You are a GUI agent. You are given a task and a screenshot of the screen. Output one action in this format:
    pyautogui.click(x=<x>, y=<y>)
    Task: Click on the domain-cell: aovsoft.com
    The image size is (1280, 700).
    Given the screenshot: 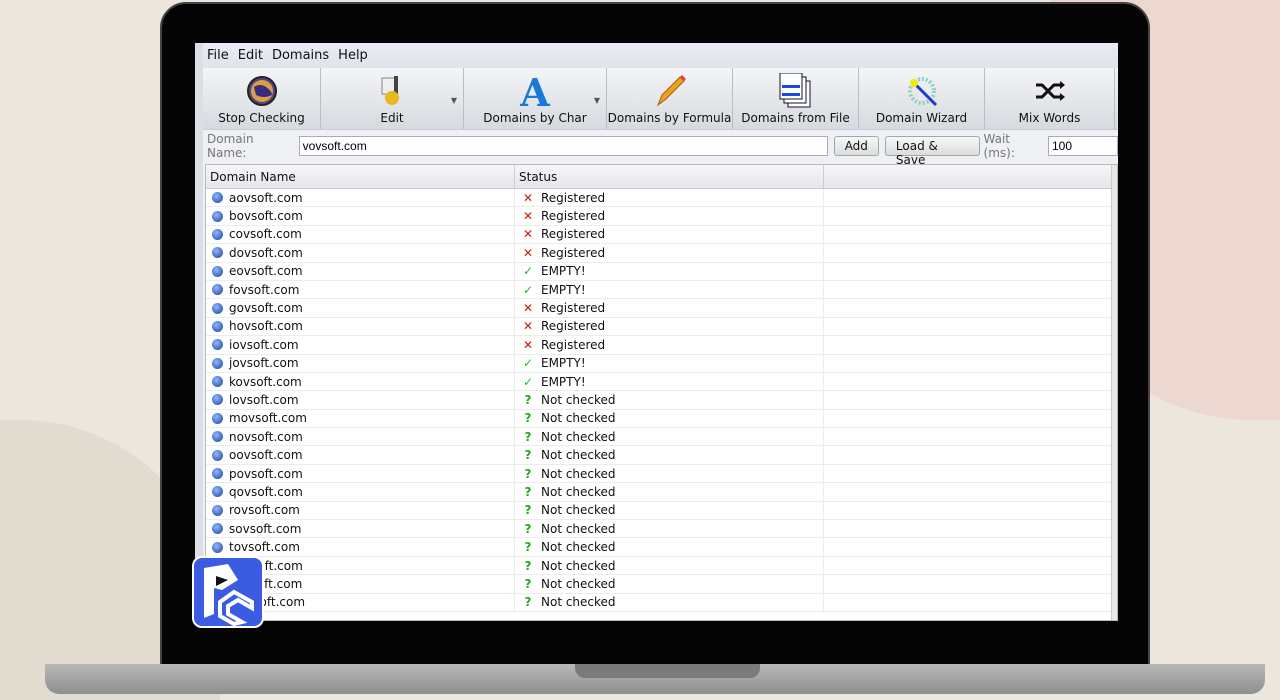 What is the action you would take?
    pyautogui.click(x=360, y=198)
    